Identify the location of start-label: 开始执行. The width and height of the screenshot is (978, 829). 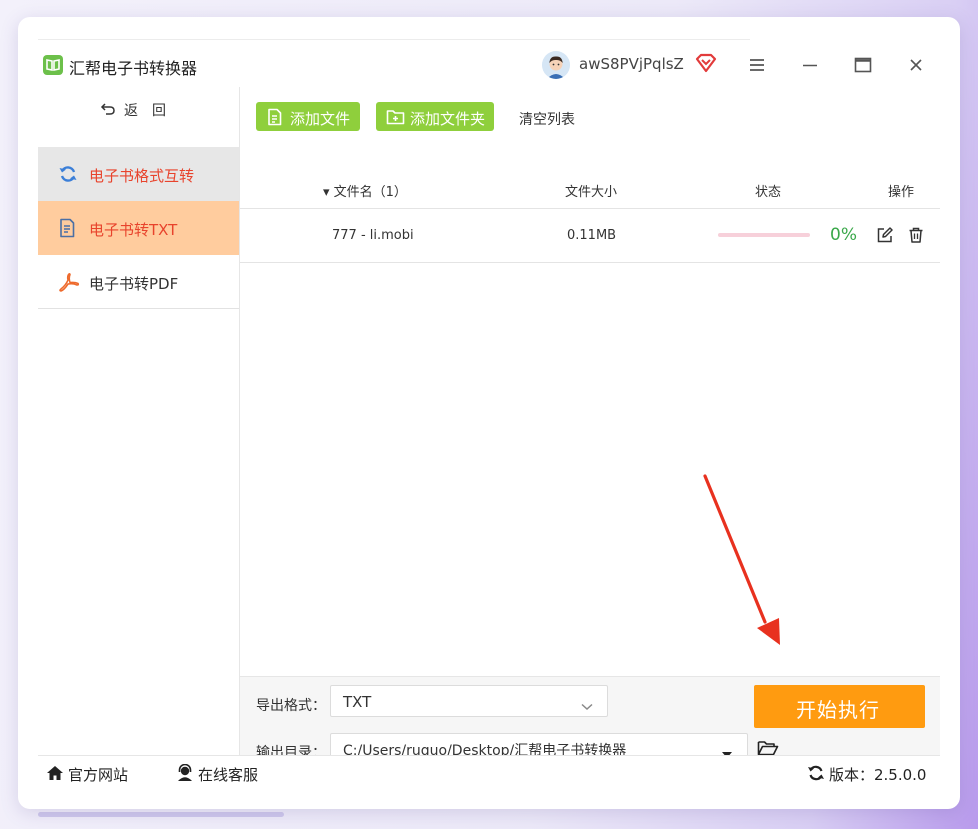
(838, 710).